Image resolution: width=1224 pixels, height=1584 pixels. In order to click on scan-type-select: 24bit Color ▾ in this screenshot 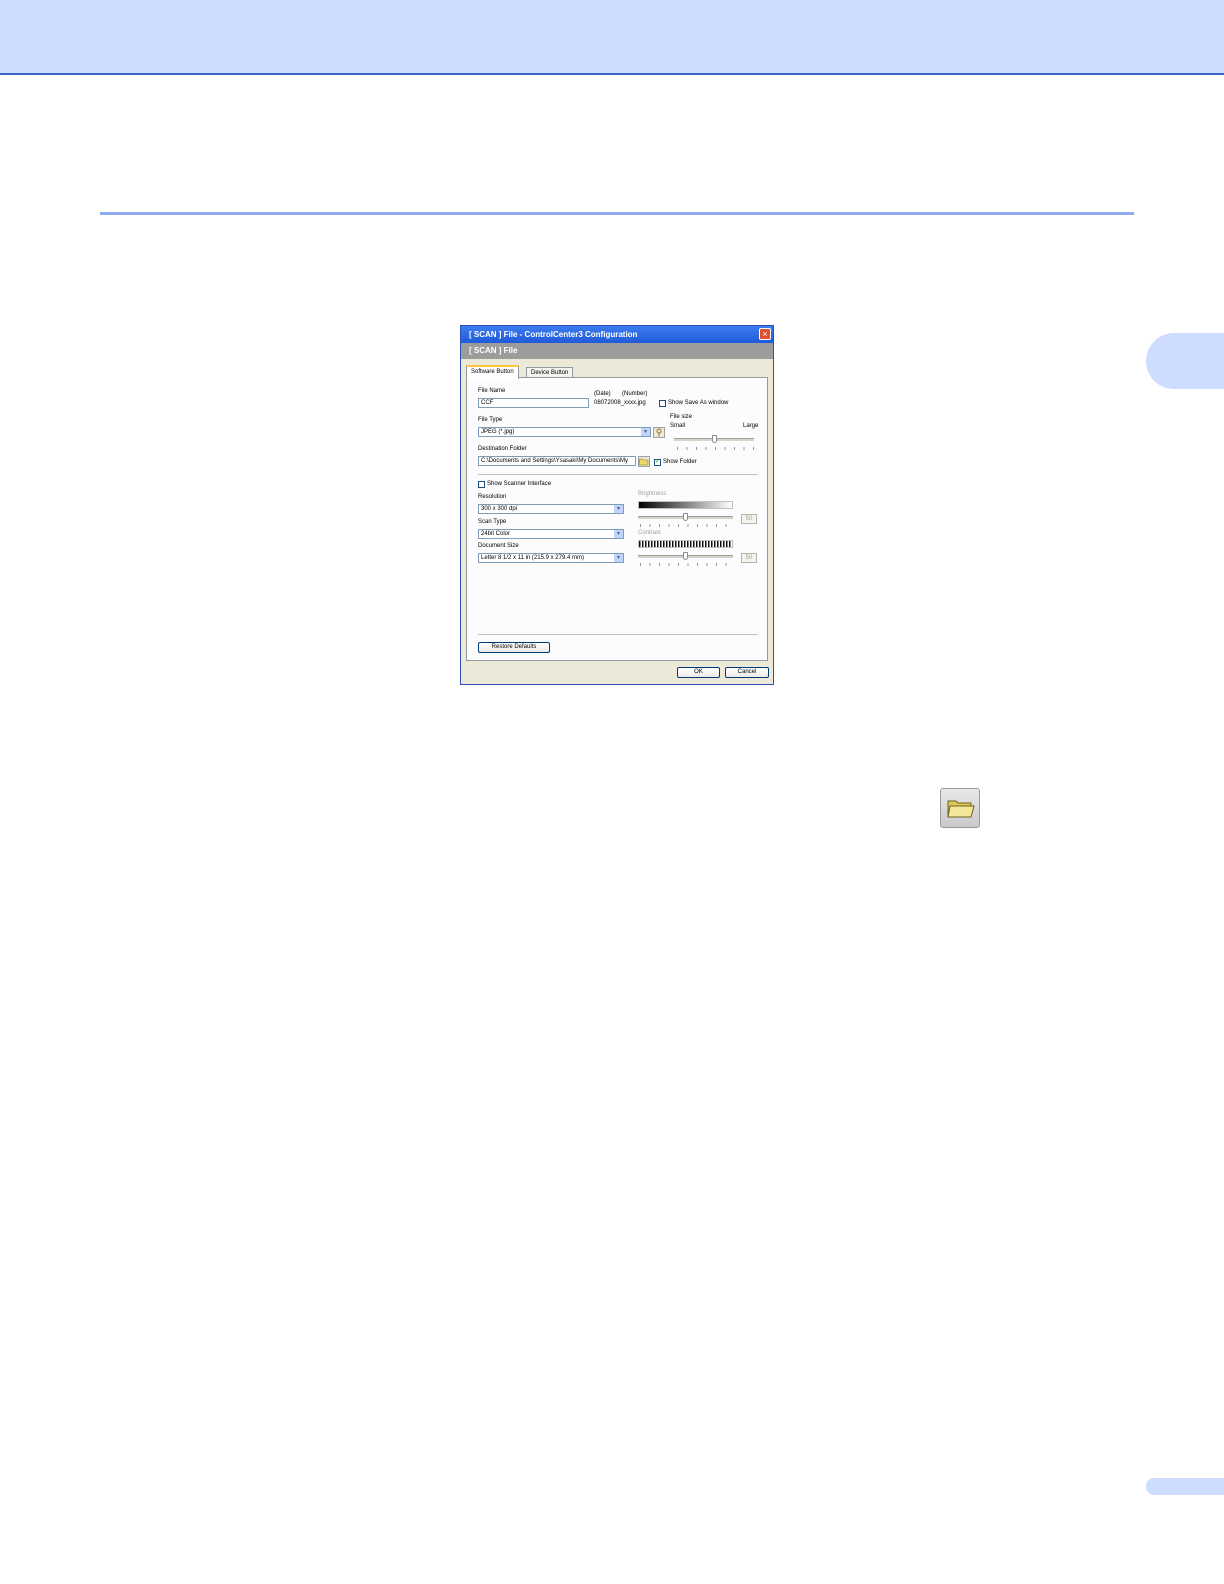, I will do `click(551, 534)`.